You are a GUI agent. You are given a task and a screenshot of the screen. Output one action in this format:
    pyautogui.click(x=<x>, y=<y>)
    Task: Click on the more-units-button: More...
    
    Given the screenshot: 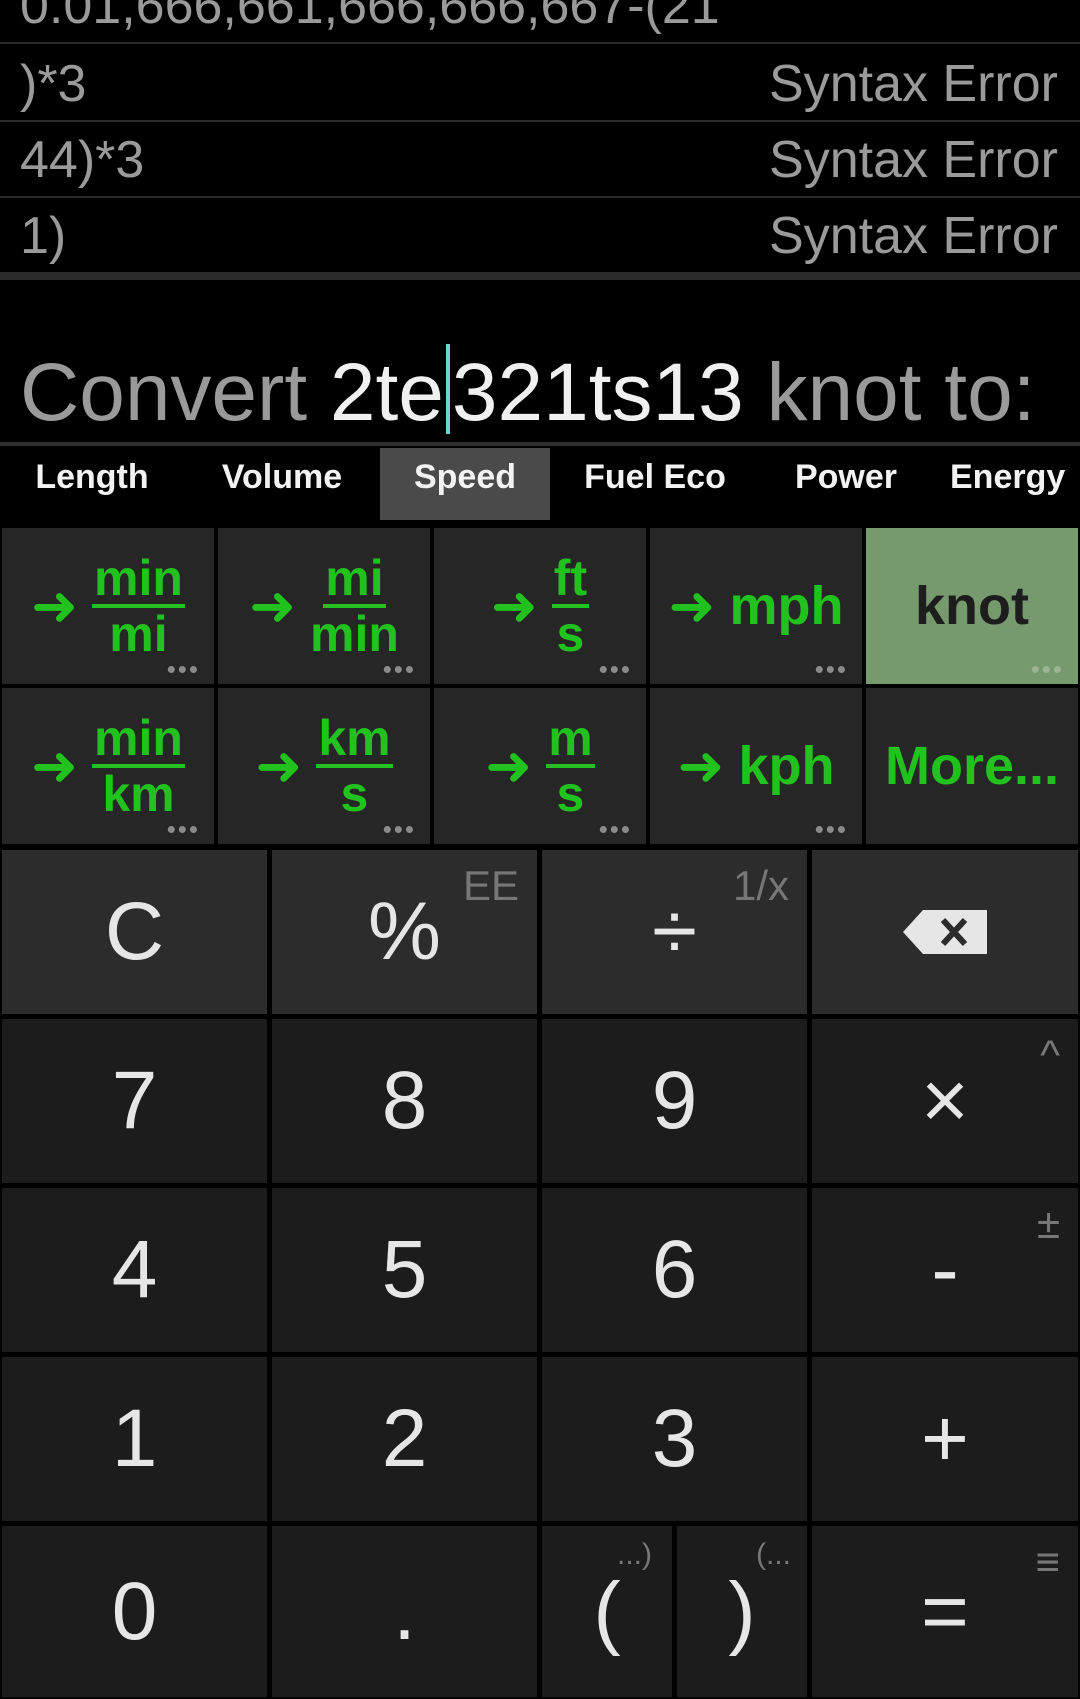 What is the action you would take?
    pyautogui.click(x=972, y=766)
    